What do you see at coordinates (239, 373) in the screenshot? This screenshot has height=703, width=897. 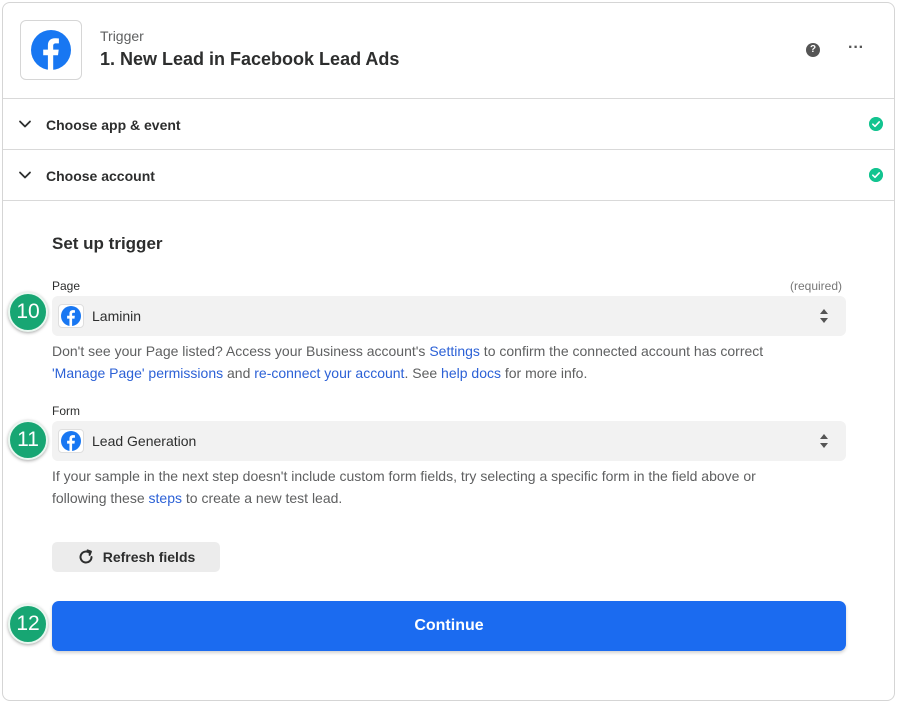 I see `help-text-segment: and` at bounding box center [239, 373].